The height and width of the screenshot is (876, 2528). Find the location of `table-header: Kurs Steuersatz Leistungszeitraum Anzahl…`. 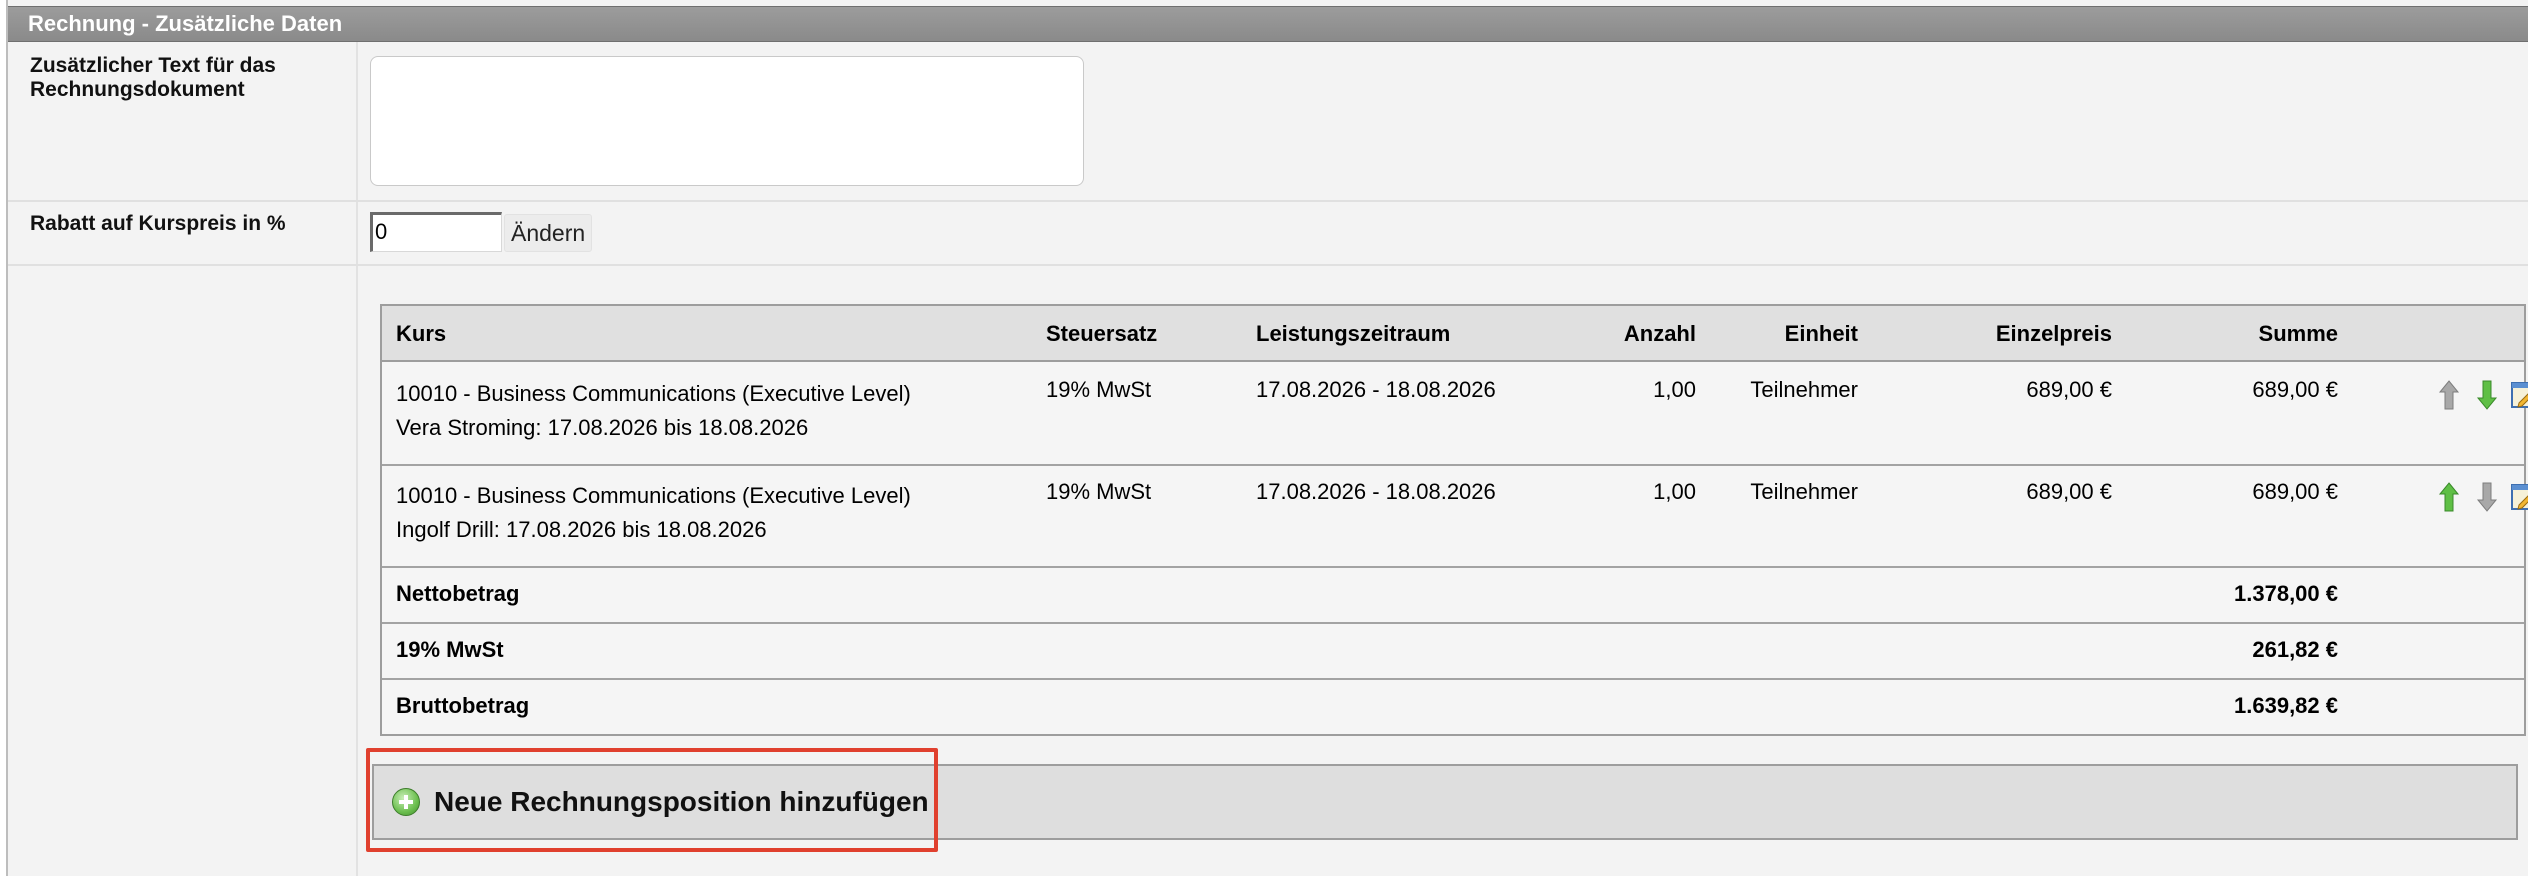

table-header: Kurs Steuersatz Leistungszeitraum Anzahl… is located at coordinates (1453, 334).